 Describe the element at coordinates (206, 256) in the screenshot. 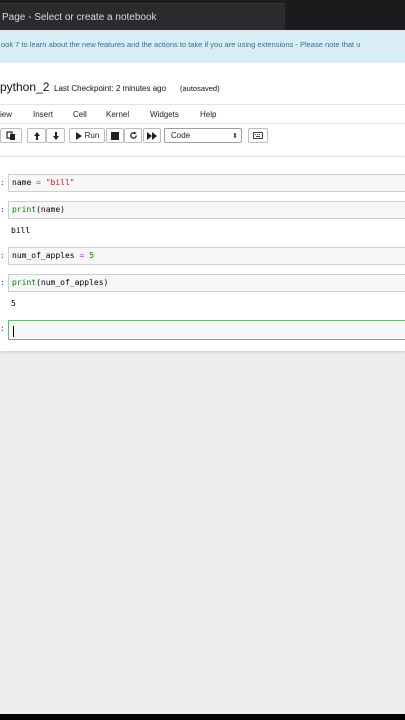

I see `cell-input: num_of_apples = 5` at that location.